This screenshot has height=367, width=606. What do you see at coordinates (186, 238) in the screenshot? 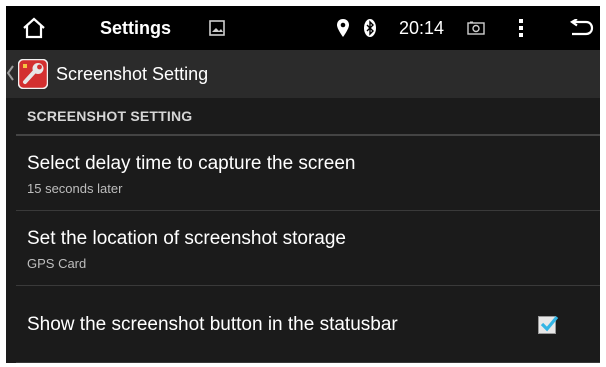
I see `pref-title: Set the location of screenshot storage` at bounding box center [186, 238].